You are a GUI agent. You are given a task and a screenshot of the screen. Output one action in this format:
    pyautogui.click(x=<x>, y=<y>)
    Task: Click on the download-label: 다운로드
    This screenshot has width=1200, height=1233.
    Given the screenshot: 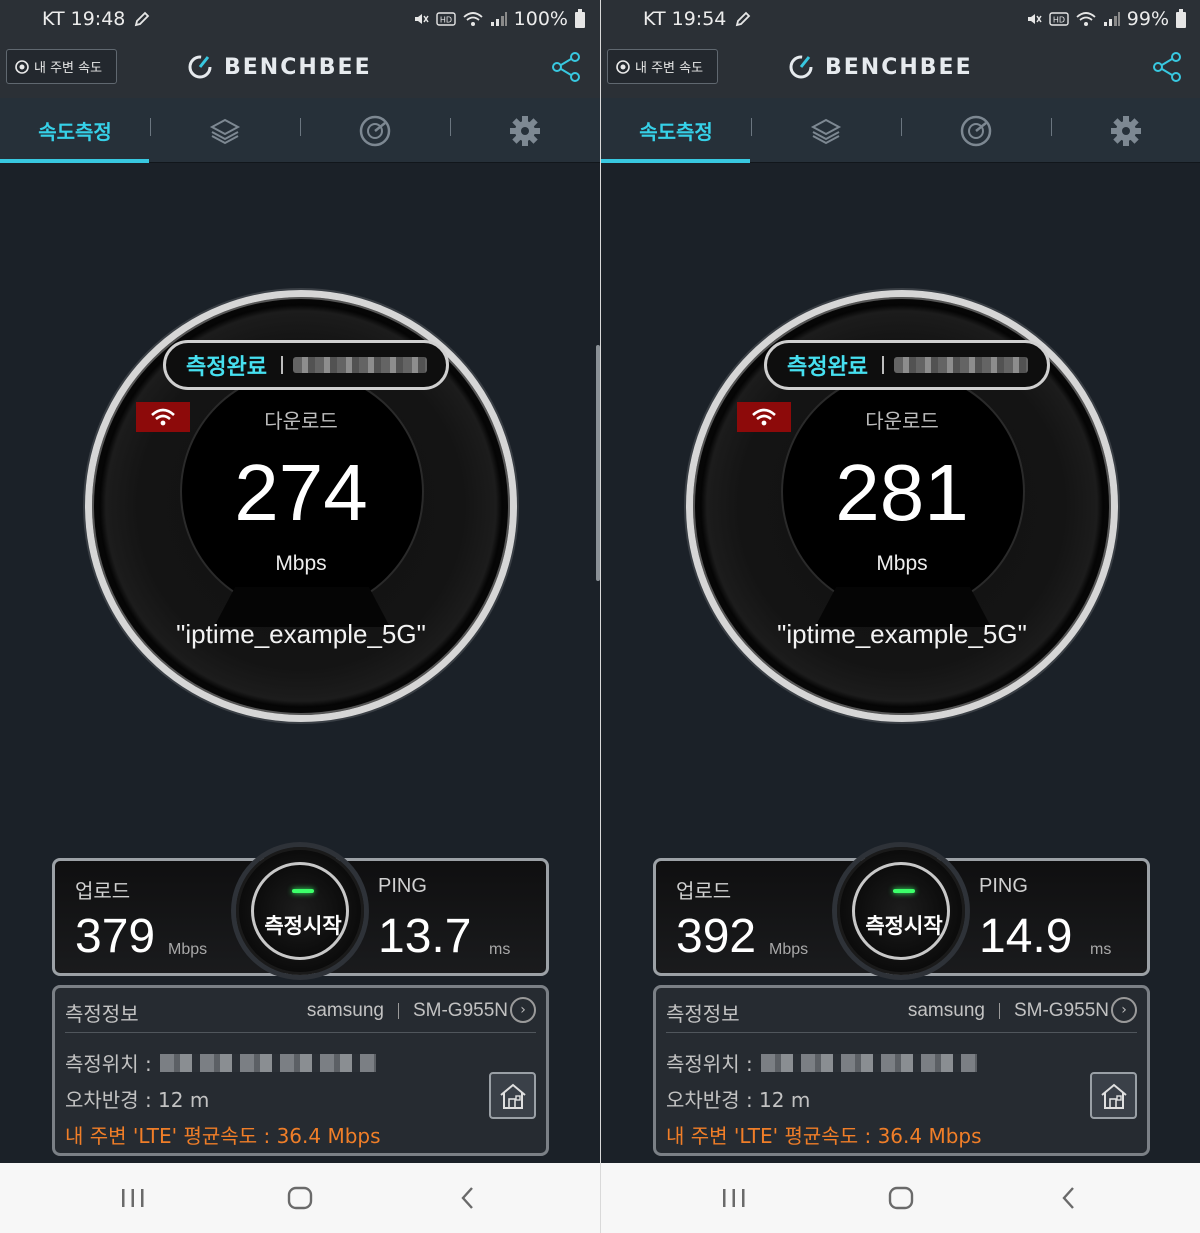 What is the action you would take?
    pyautogui.click(x=301, y=421)
    